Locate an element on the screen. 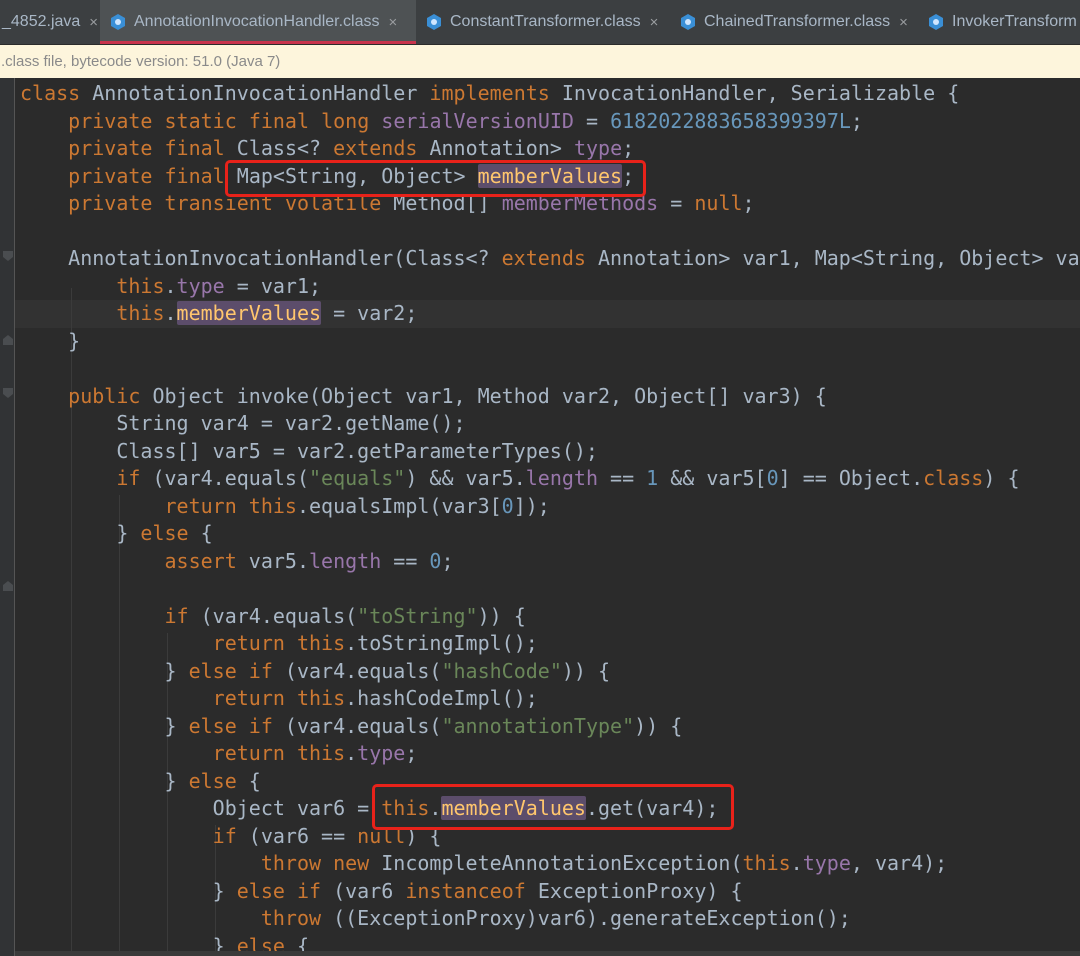 This screenshot has height=956, width=1080. tab-0: _4852.java × is located at coordinates (50, 22).